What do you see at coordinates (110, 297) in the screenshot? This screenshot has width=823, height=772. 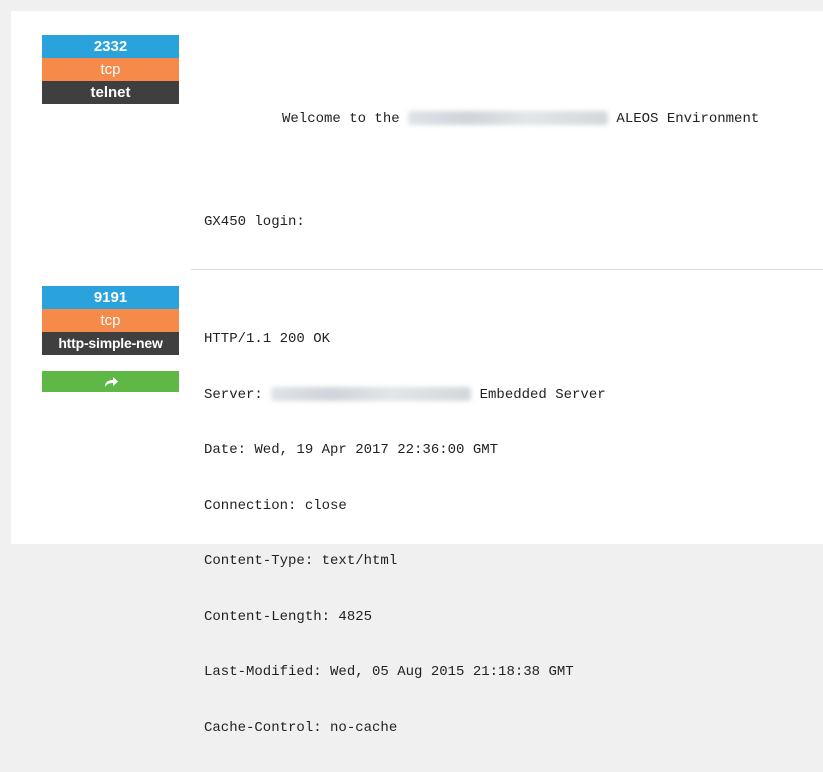 I see `port-badge: 9191` at bounding box center [110, 297].